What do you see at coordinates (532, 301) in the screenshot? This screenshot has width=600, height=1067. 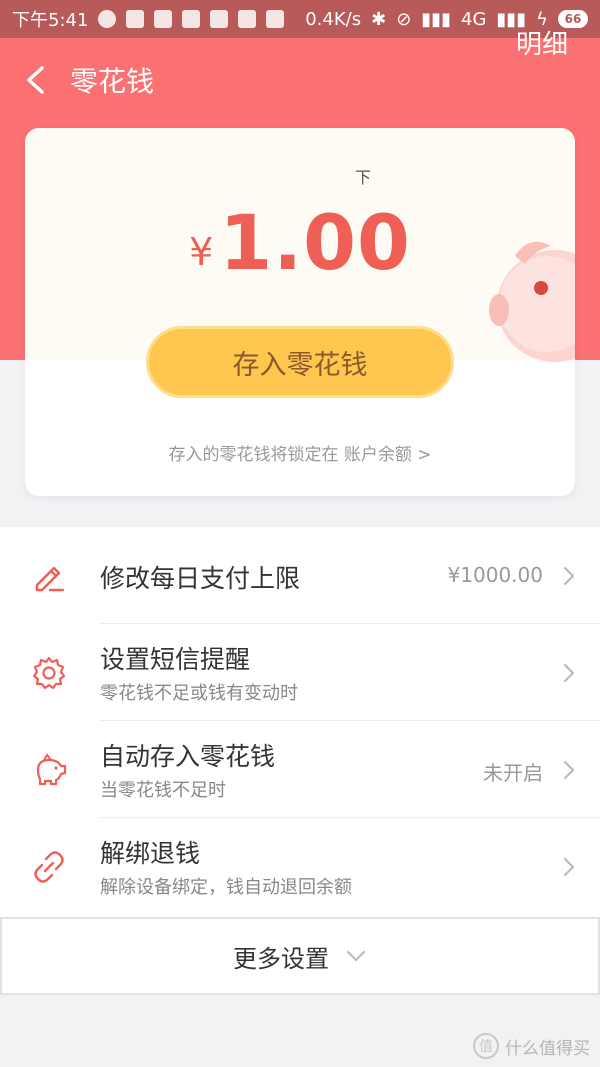 I see `piggy-illustration` at bounding box center [532, 301].